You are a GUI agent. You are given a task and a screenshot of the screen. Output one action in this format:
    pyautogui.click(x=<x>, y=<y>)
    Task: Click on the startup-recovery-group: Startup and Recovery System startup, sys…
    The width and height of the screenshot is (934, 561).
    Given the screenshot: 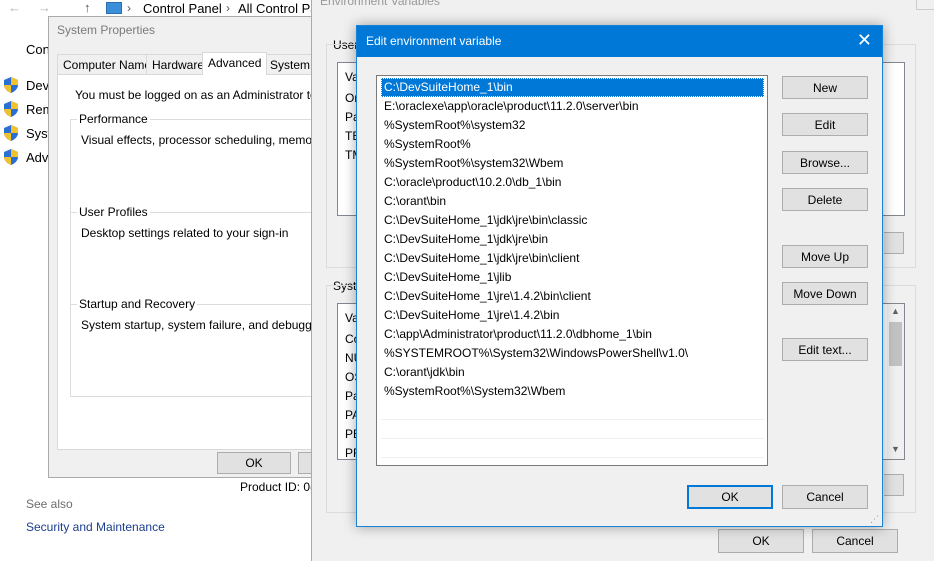 What is the action you would take?
    pyautogui.click(x=210, y=347)
    